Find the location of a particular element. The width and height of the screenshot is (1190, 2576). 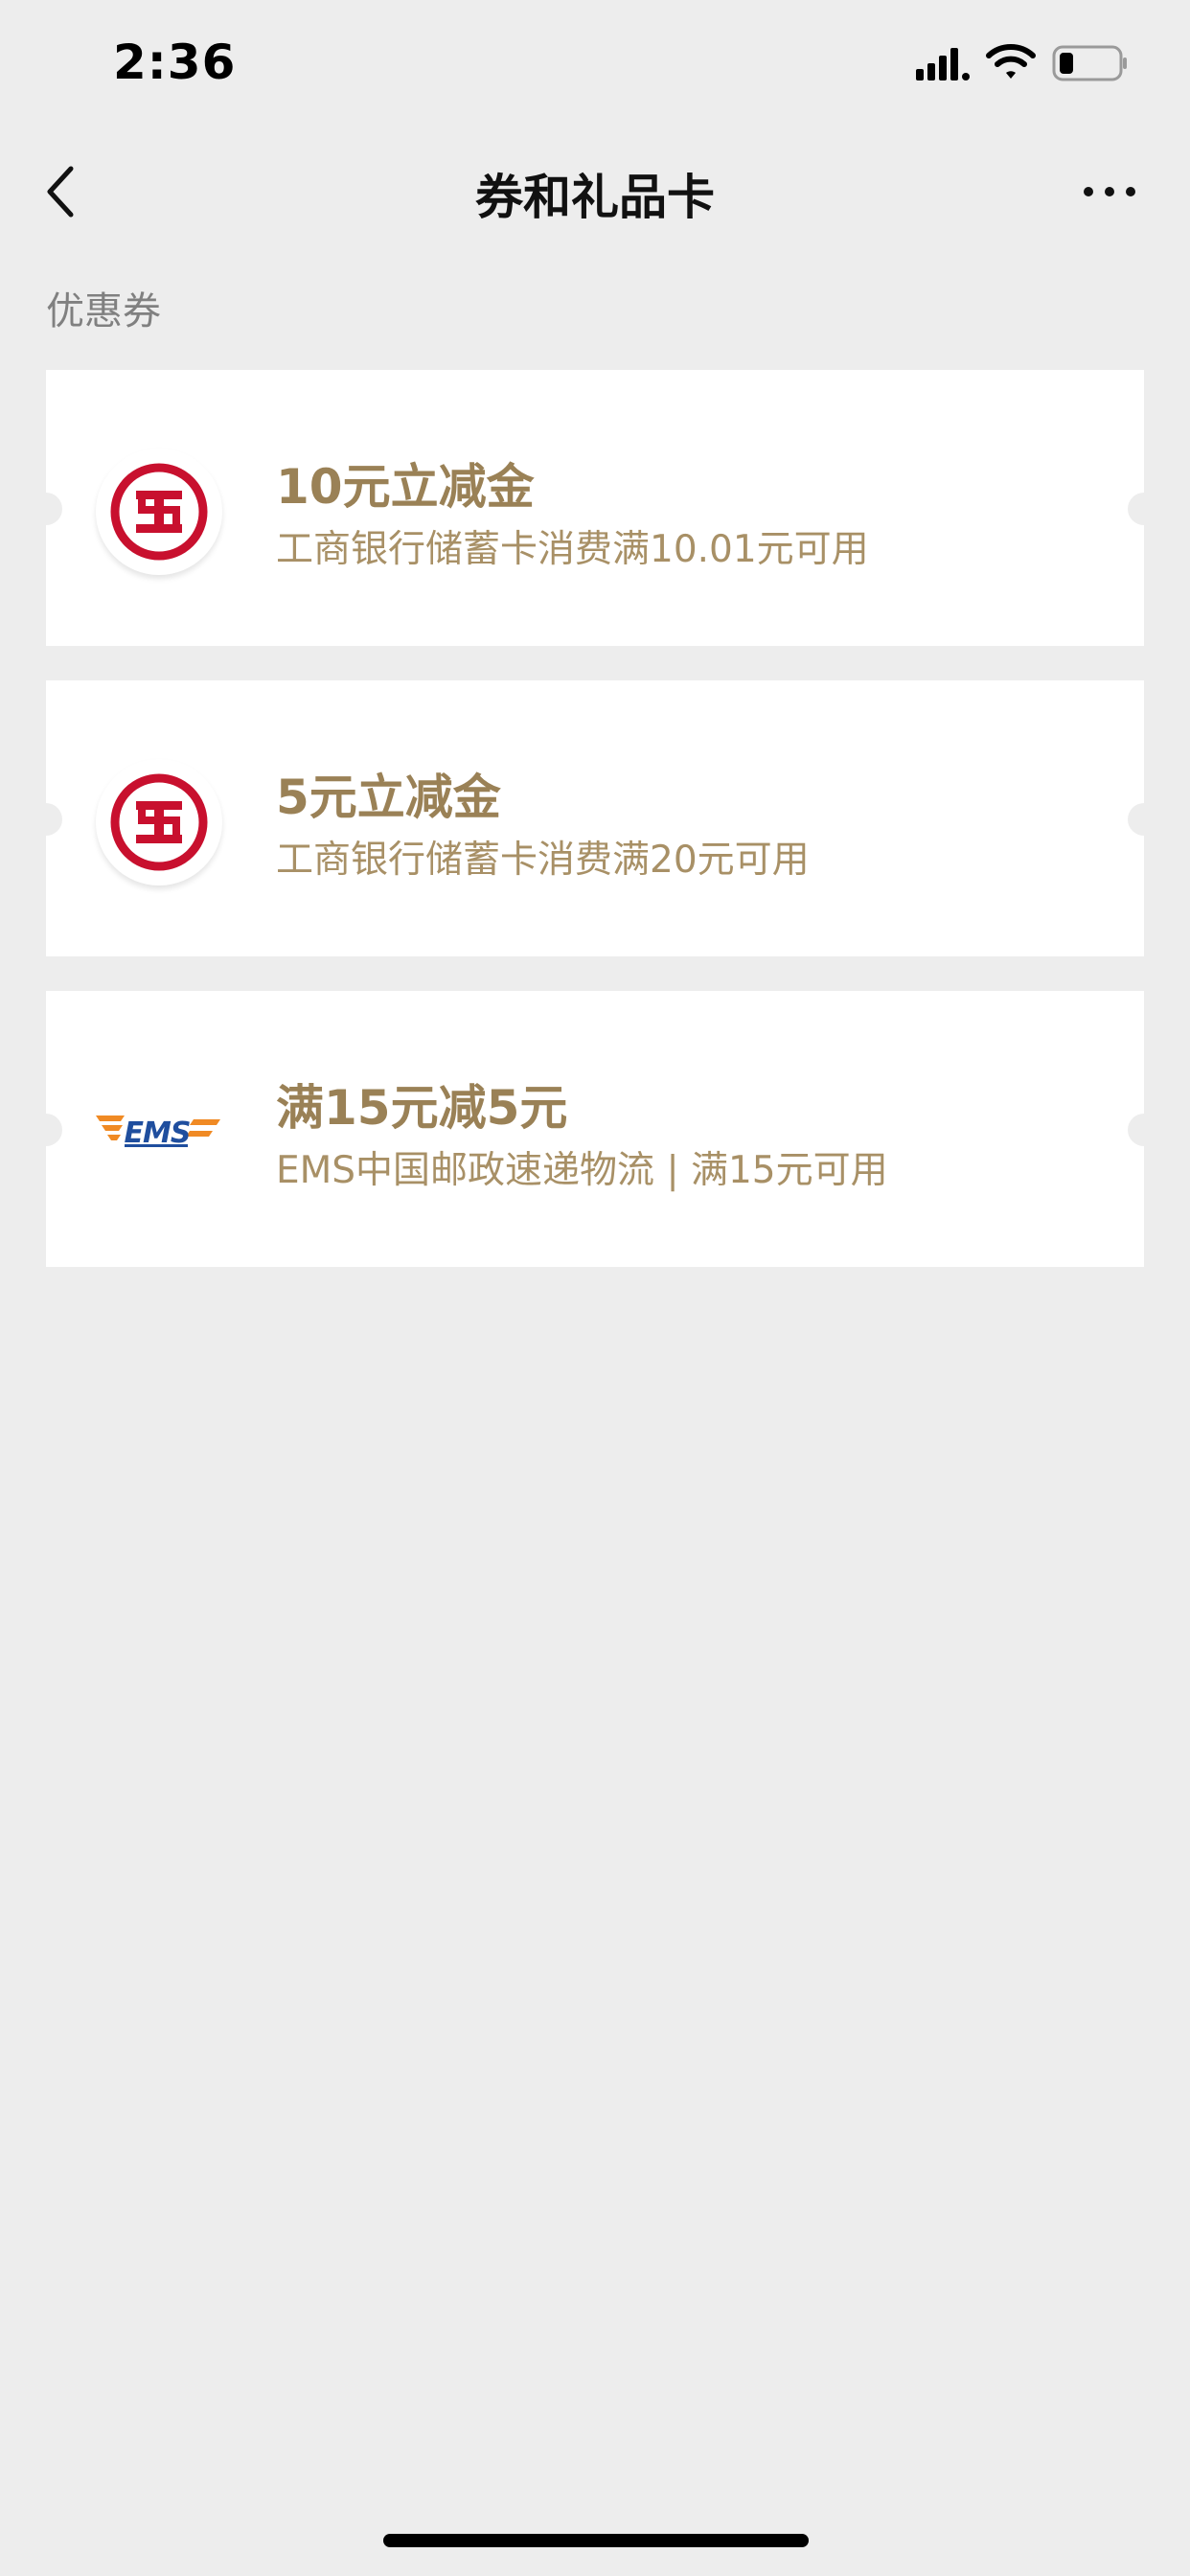

coupon-description: 工商银行储蓄卡消费满20元可用 is located at coordinates (543, 860).